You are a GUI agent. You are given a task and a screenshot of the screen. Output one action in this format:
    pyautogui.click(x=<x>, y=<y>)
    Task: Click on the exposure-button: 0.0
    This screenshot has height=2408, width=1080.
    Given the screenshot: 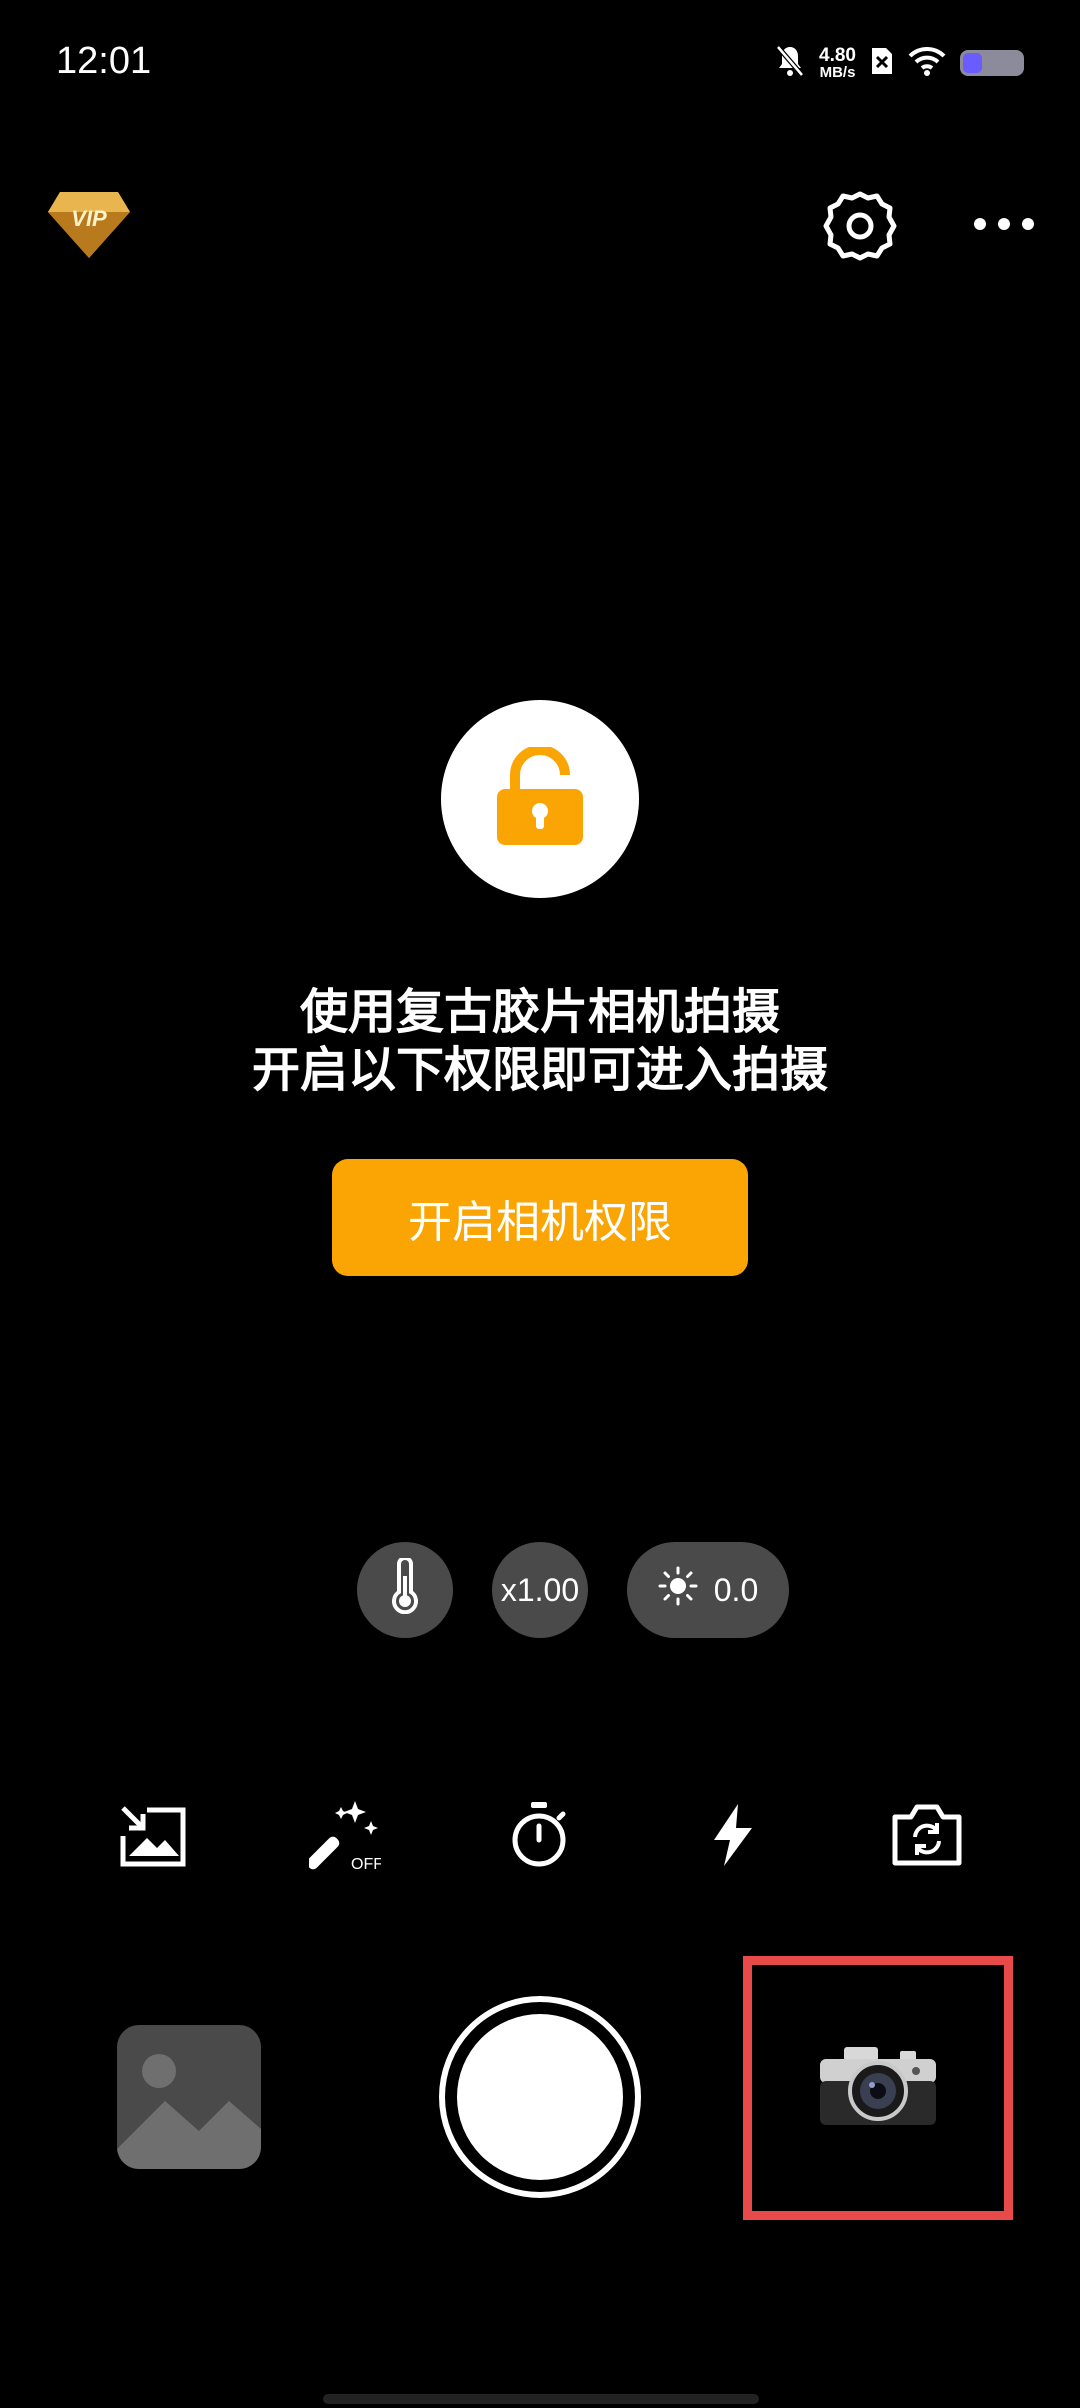 What is the action you would take?
    pyautogui.click(x=708, y=1590)
    